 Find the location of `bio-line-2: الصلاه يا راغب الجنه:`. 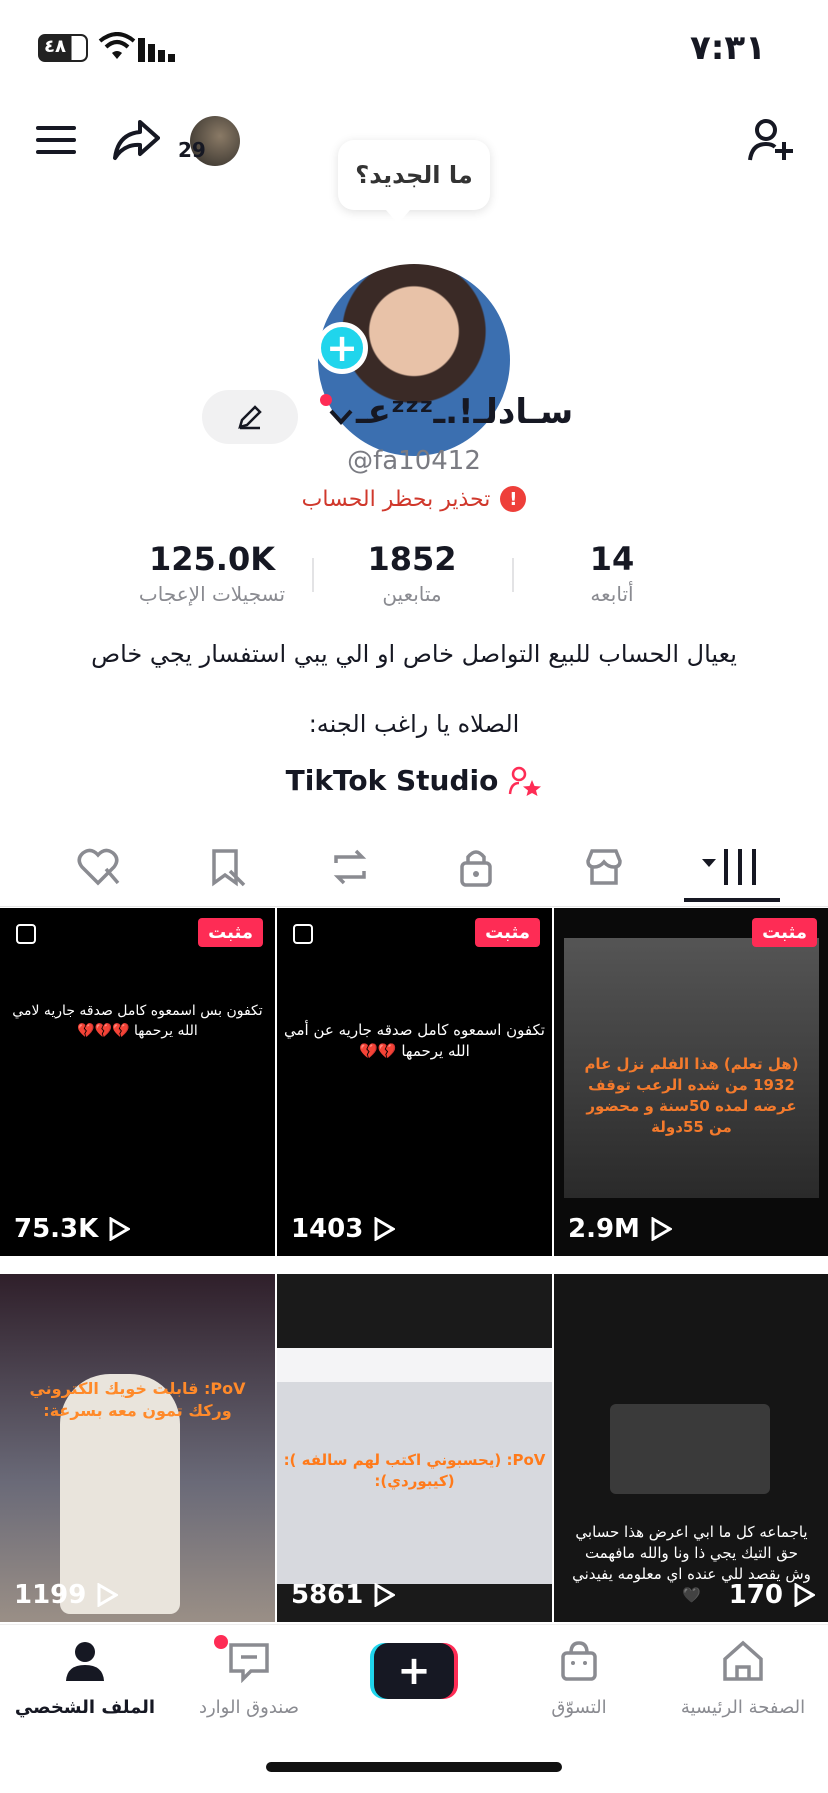

bio-line-2: الصلاه يا راغب الجنه: is located at coordinates (414, 724).